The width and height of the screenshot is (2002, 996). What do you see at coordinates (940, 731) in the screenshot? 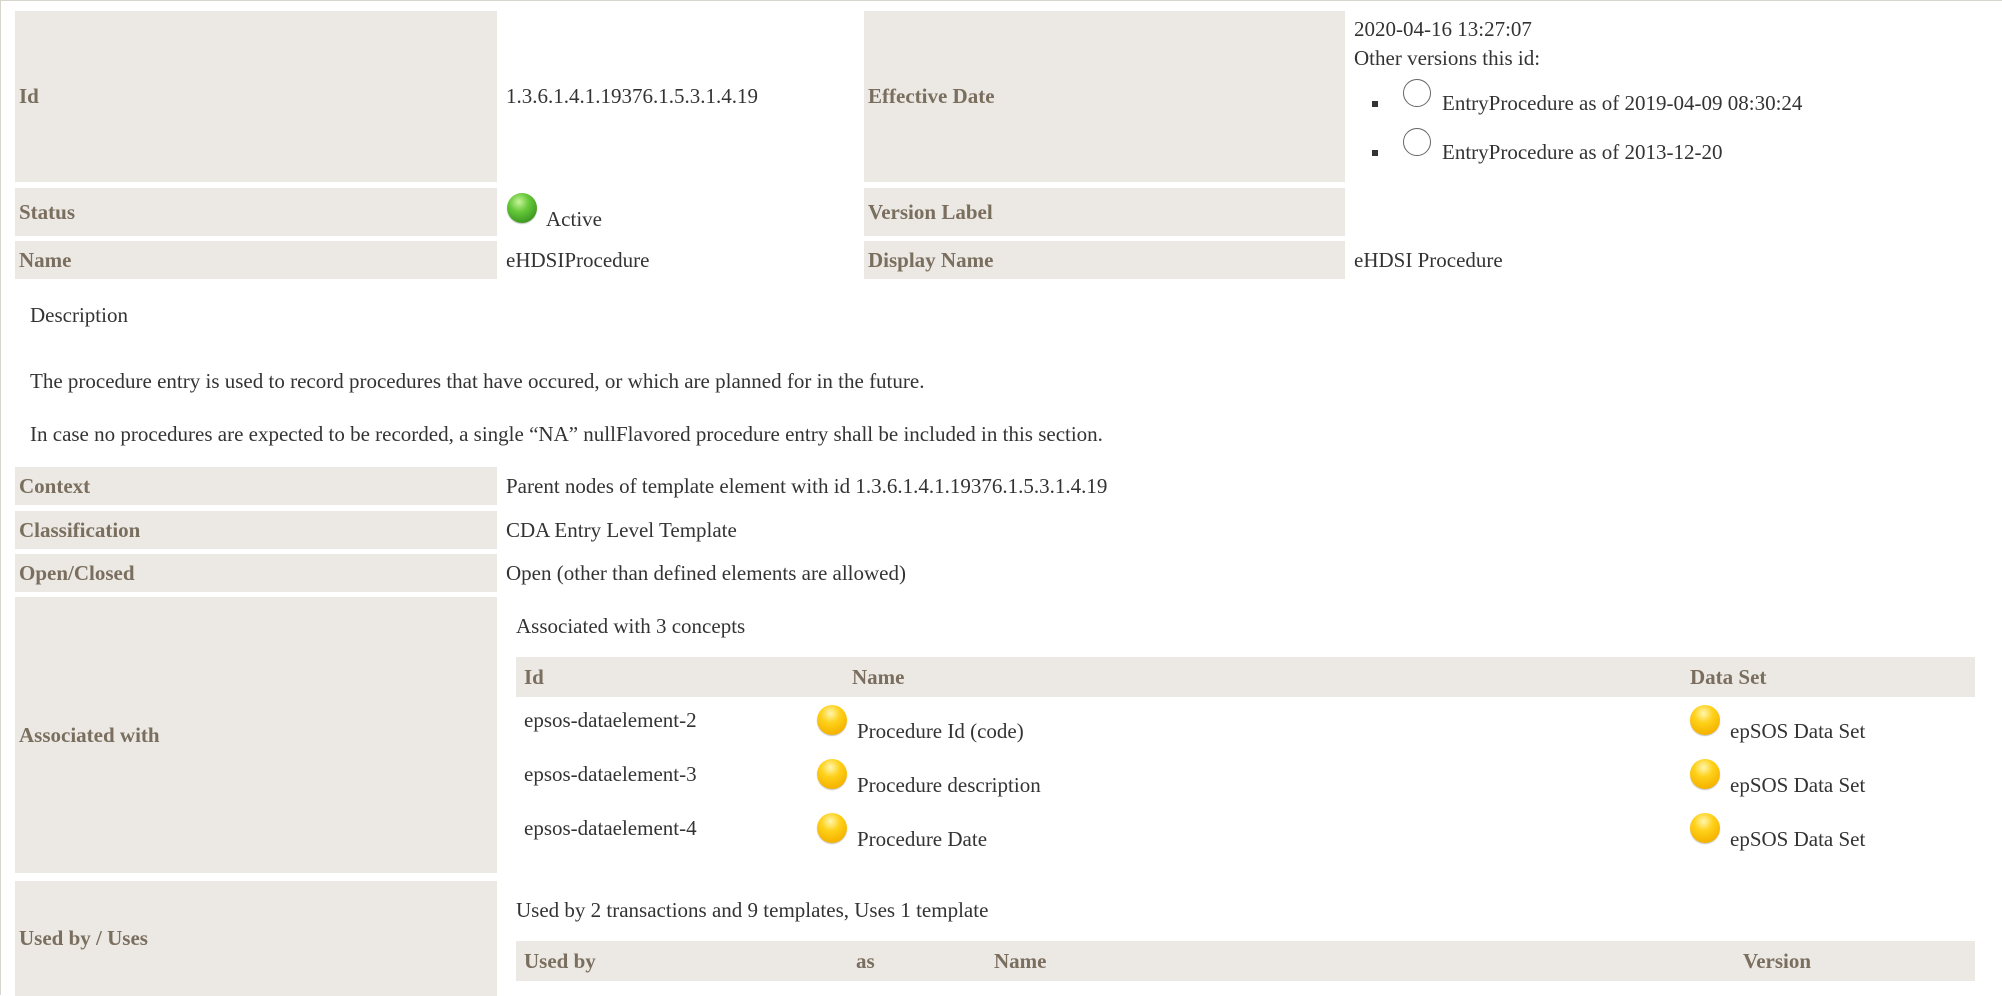
I see `concept-name: Procedure Id (code)` at bounding box center [940, 731].